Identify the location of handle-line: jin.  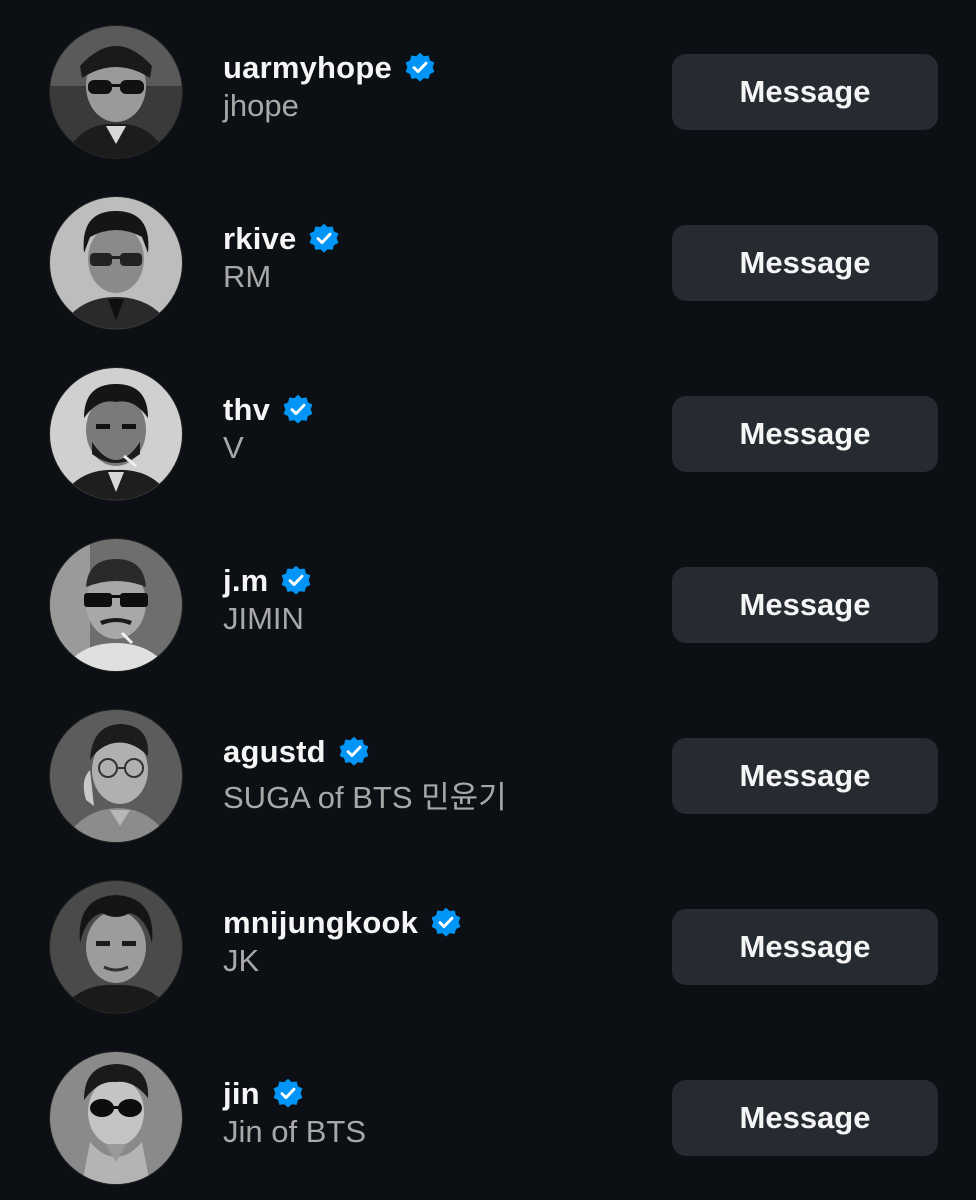
(294, 1094).